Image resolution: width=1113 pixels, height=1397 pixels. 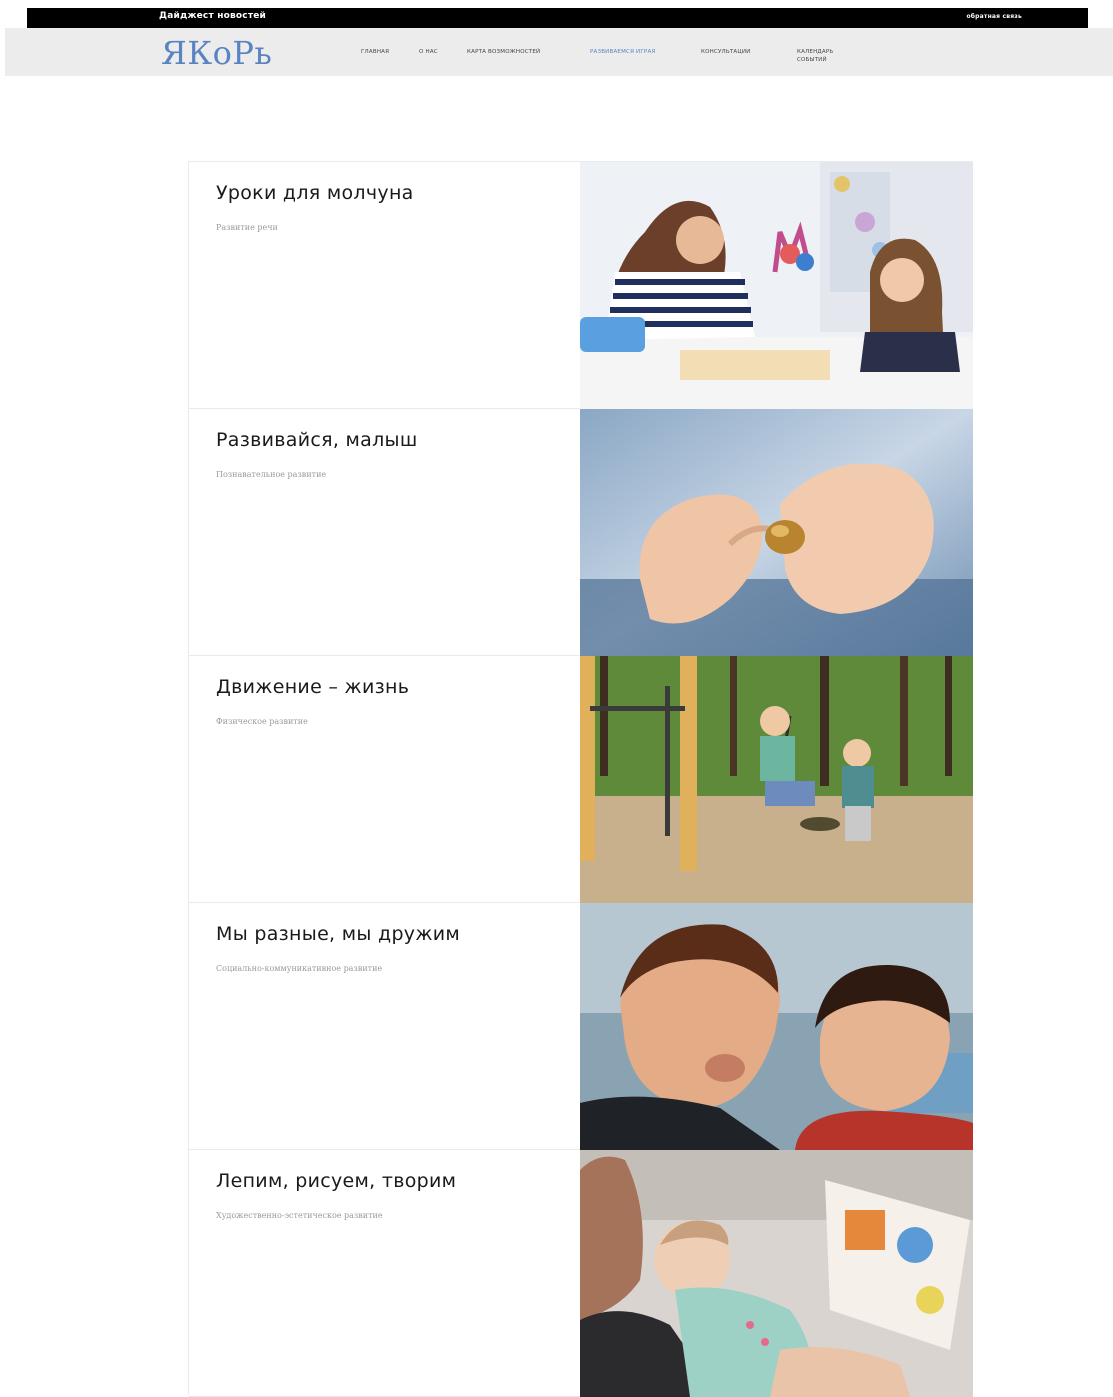 What do you see at coordinates (776, 1026) in the screenshot?
I see `boys-making-faces-photo` at bounding box center [776, 1026].